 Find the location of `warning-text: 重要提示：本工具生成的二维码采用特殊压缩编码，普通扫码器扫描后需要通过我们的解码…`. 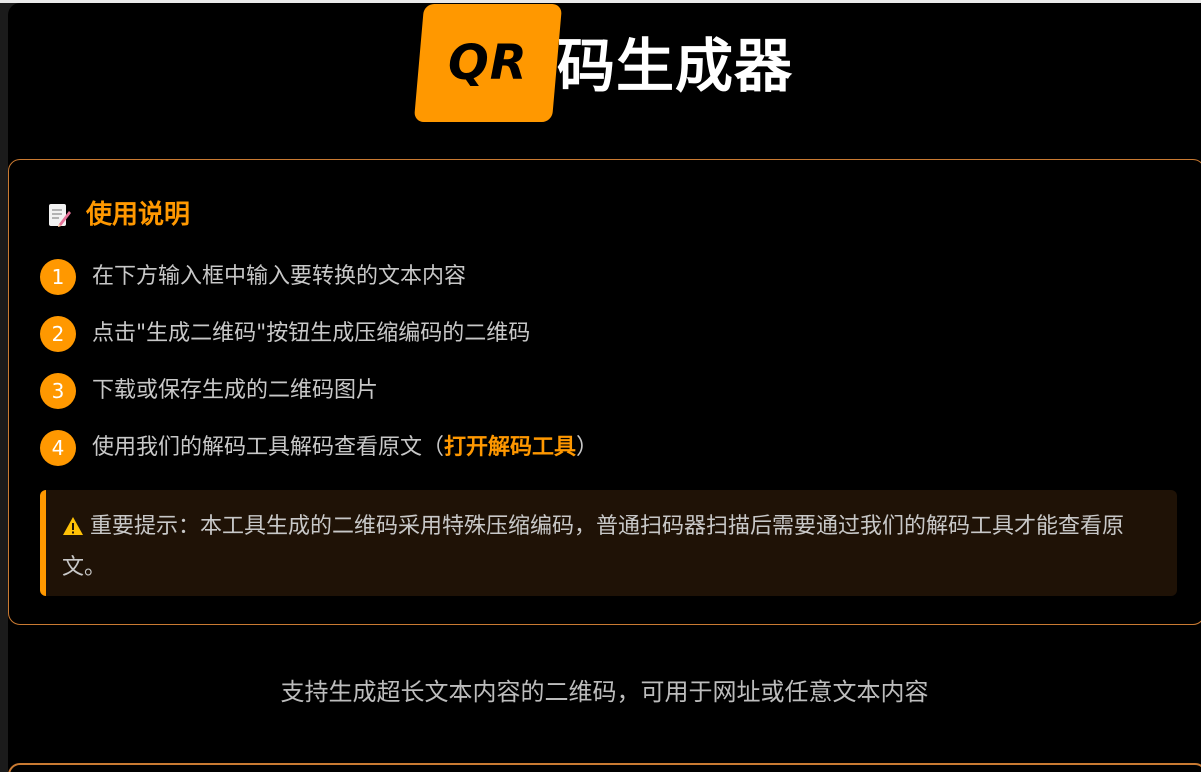

warning-text: 重要提示：本工具生成的二维码采用特殊压缩编码，普通扫码器扫描后需要通过我们的解码… is located at coordinates (593, 547).